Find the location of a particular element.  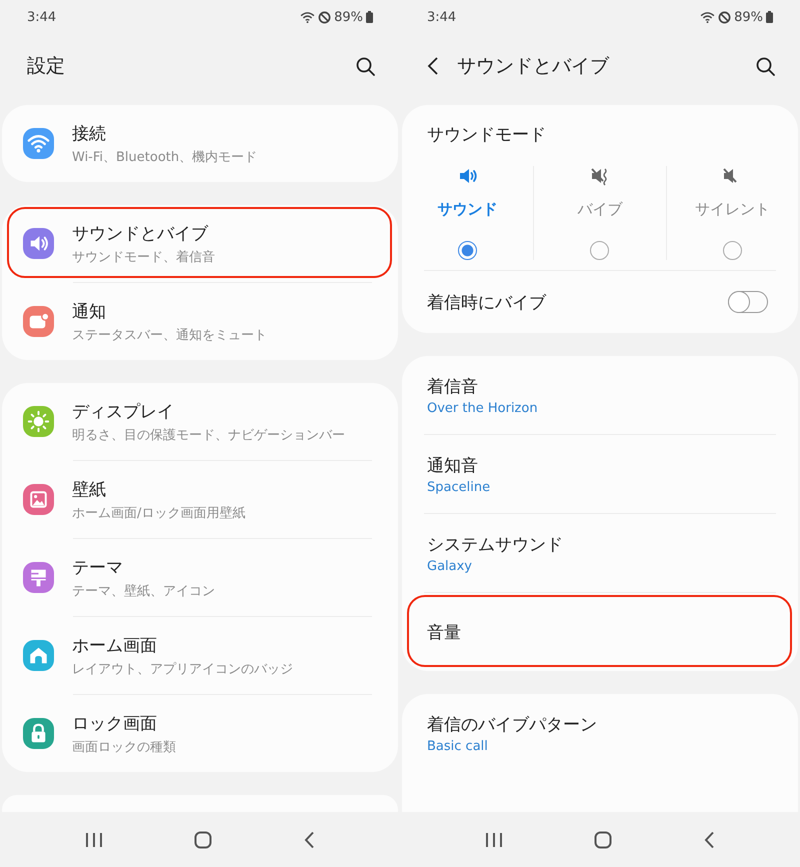

item-subtitle: レイアウト、アプリアイコンのバッジ is located at coordinates (182, 669).